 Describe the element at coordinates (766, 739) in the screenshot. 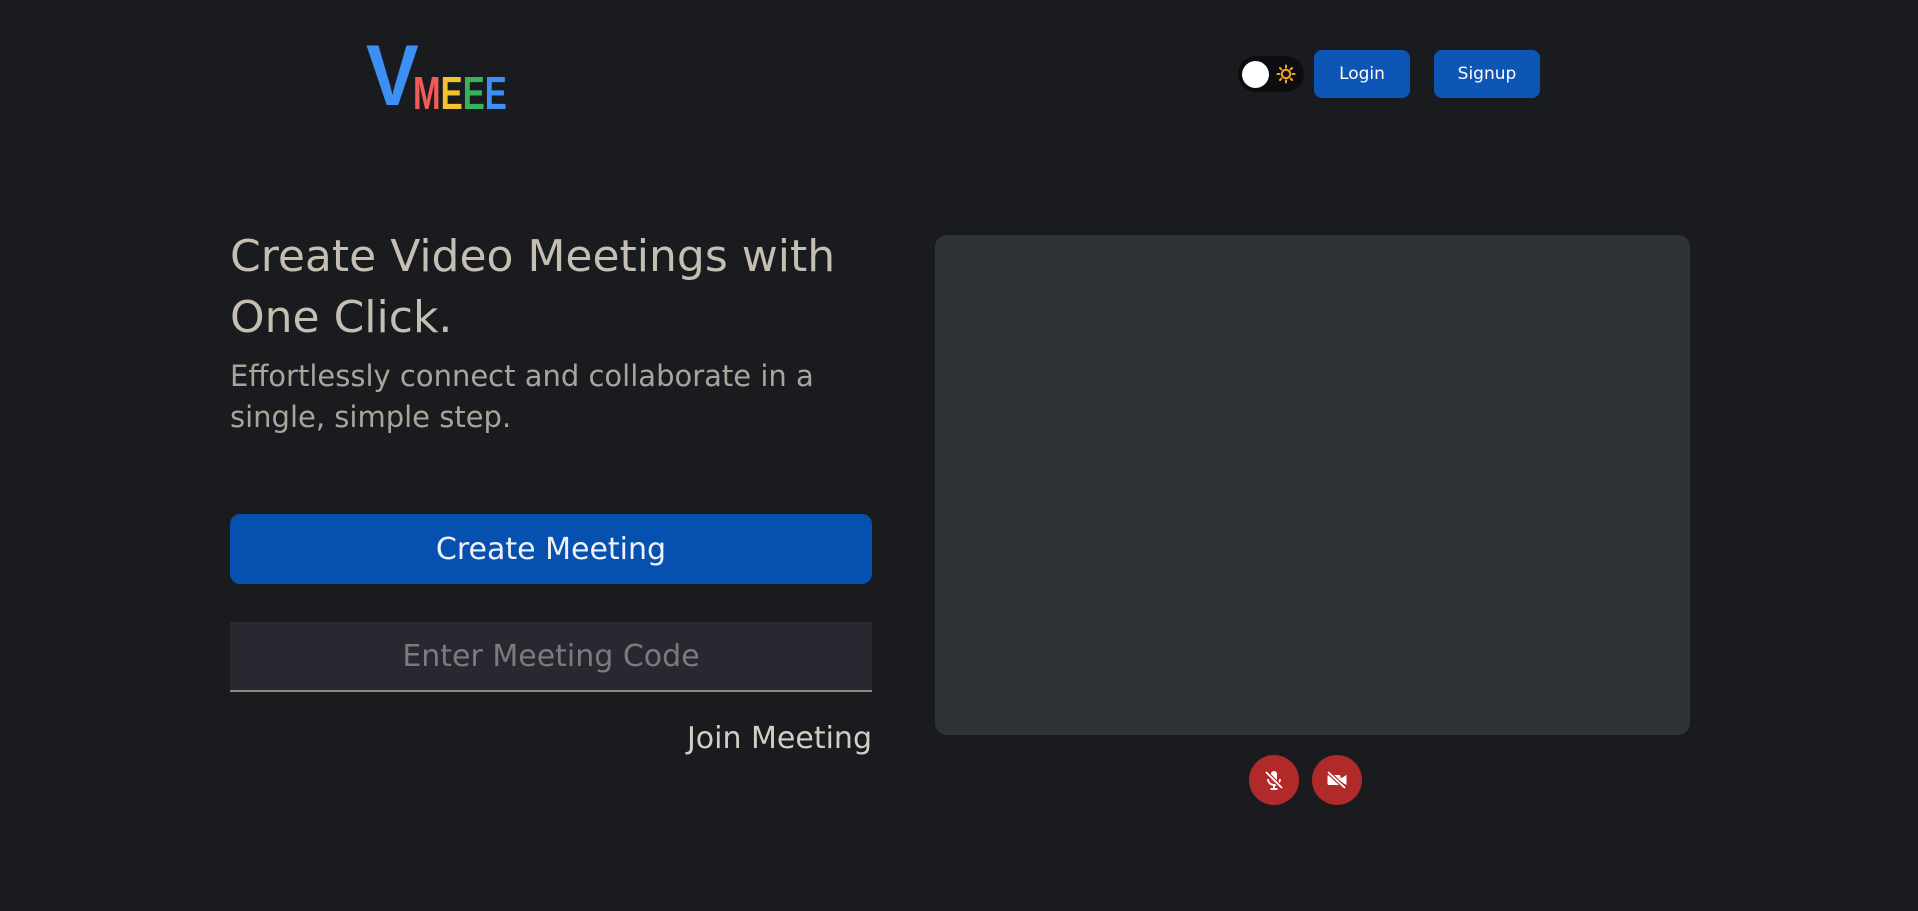

I see `join-meeting-link: Join Meeting` at that location.